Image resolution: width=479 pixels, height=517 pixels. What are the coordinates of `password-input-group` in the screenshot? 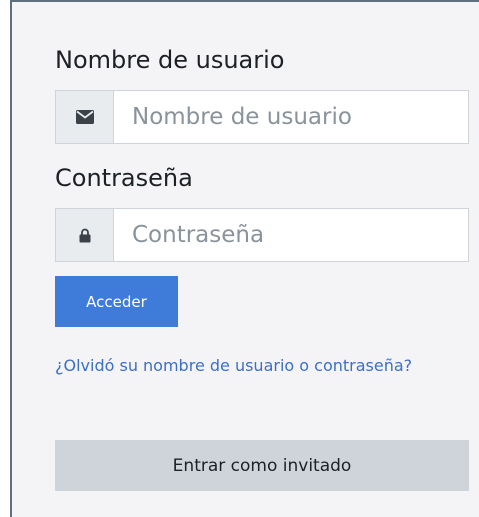 It's located at (262, 235).